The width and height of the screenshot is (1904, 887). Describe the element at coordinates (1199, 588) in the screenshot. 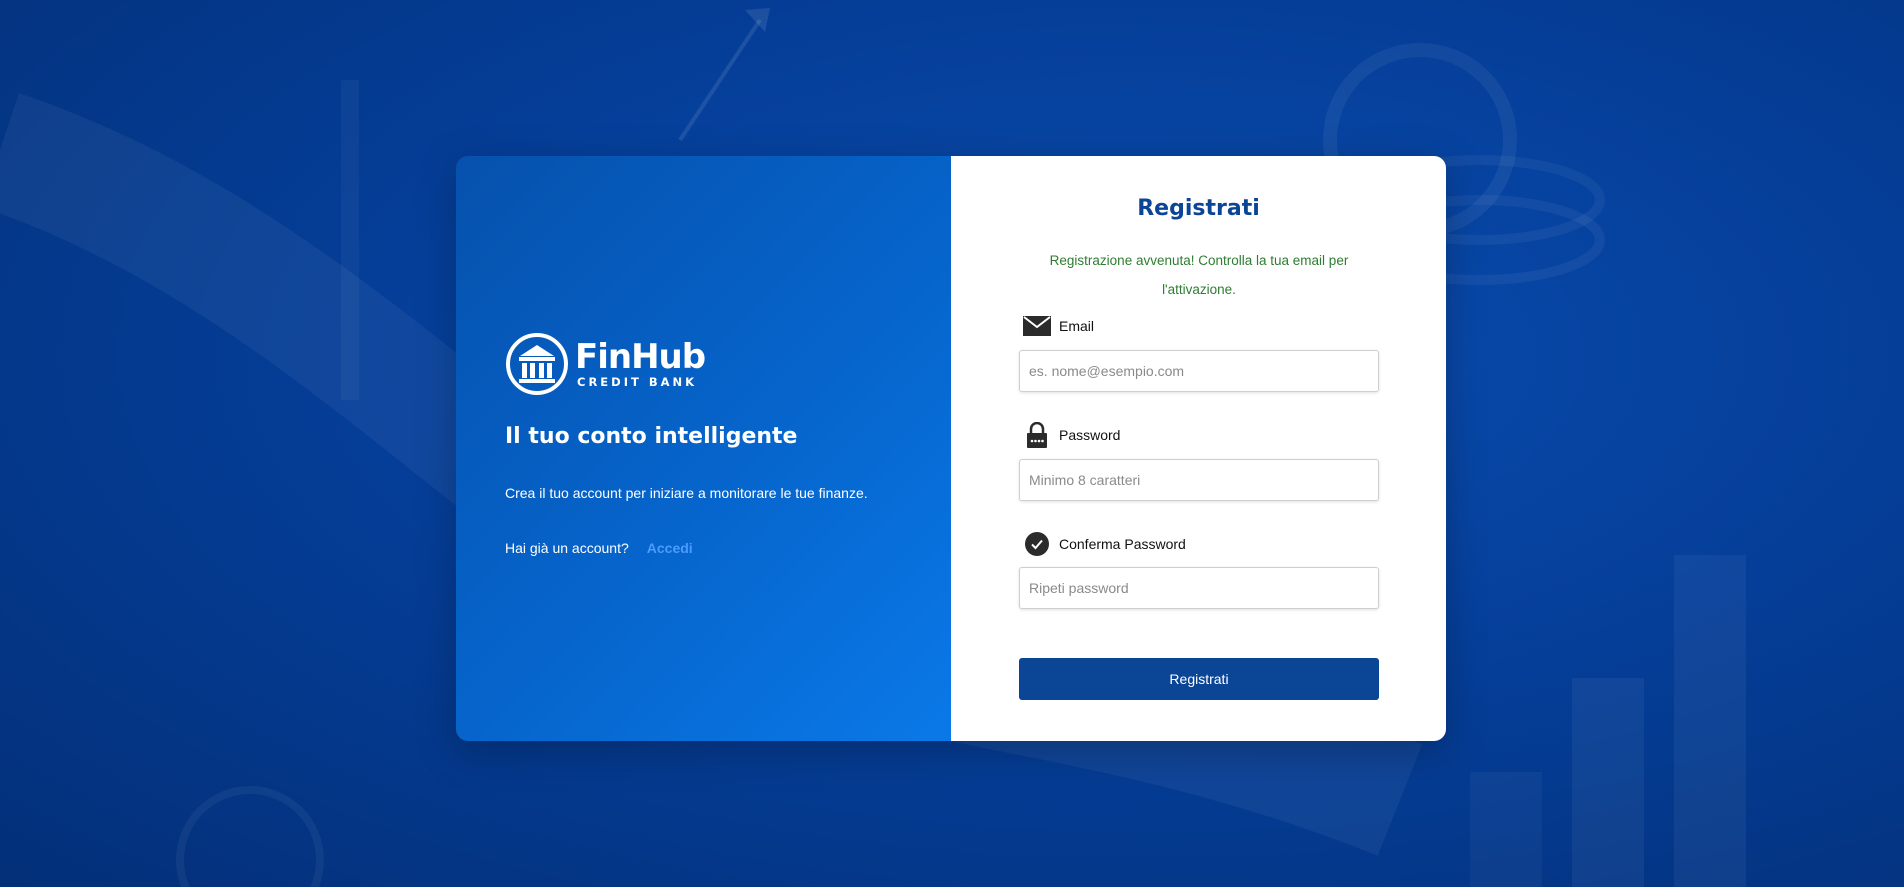

I see `confirm-password-input` at that location.